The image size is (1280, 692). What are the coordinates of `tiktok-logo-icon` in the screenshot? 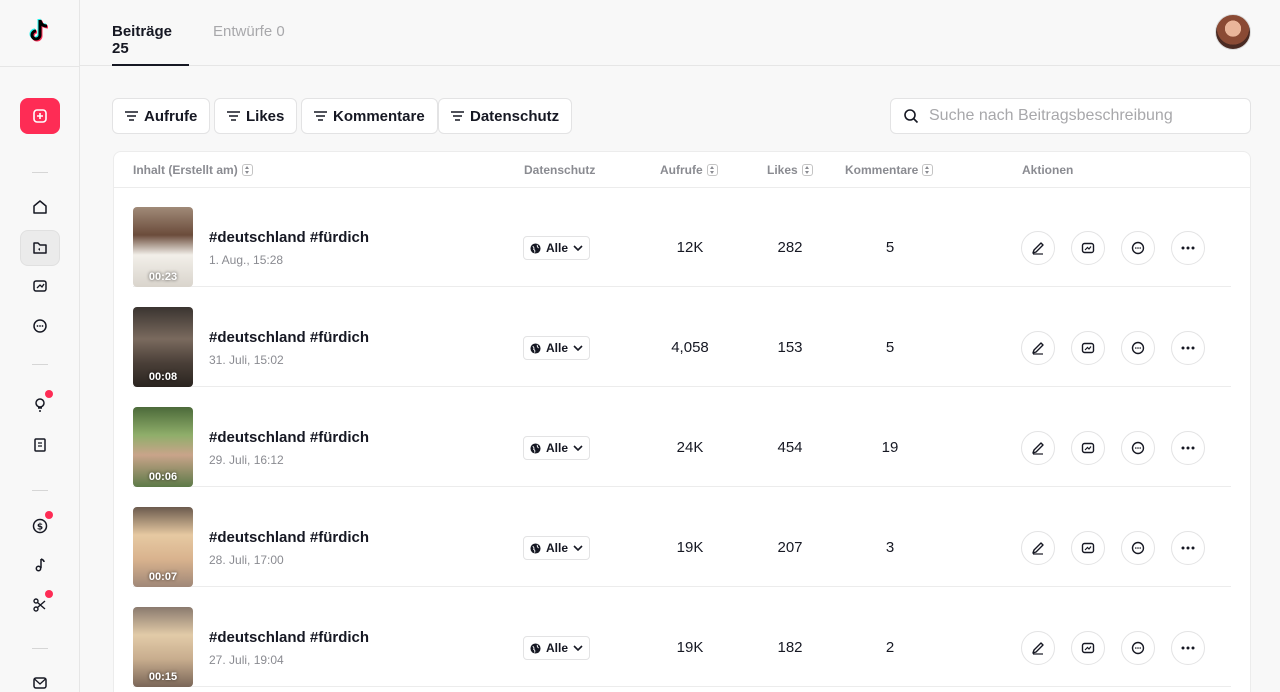 It's located at (40, 31).